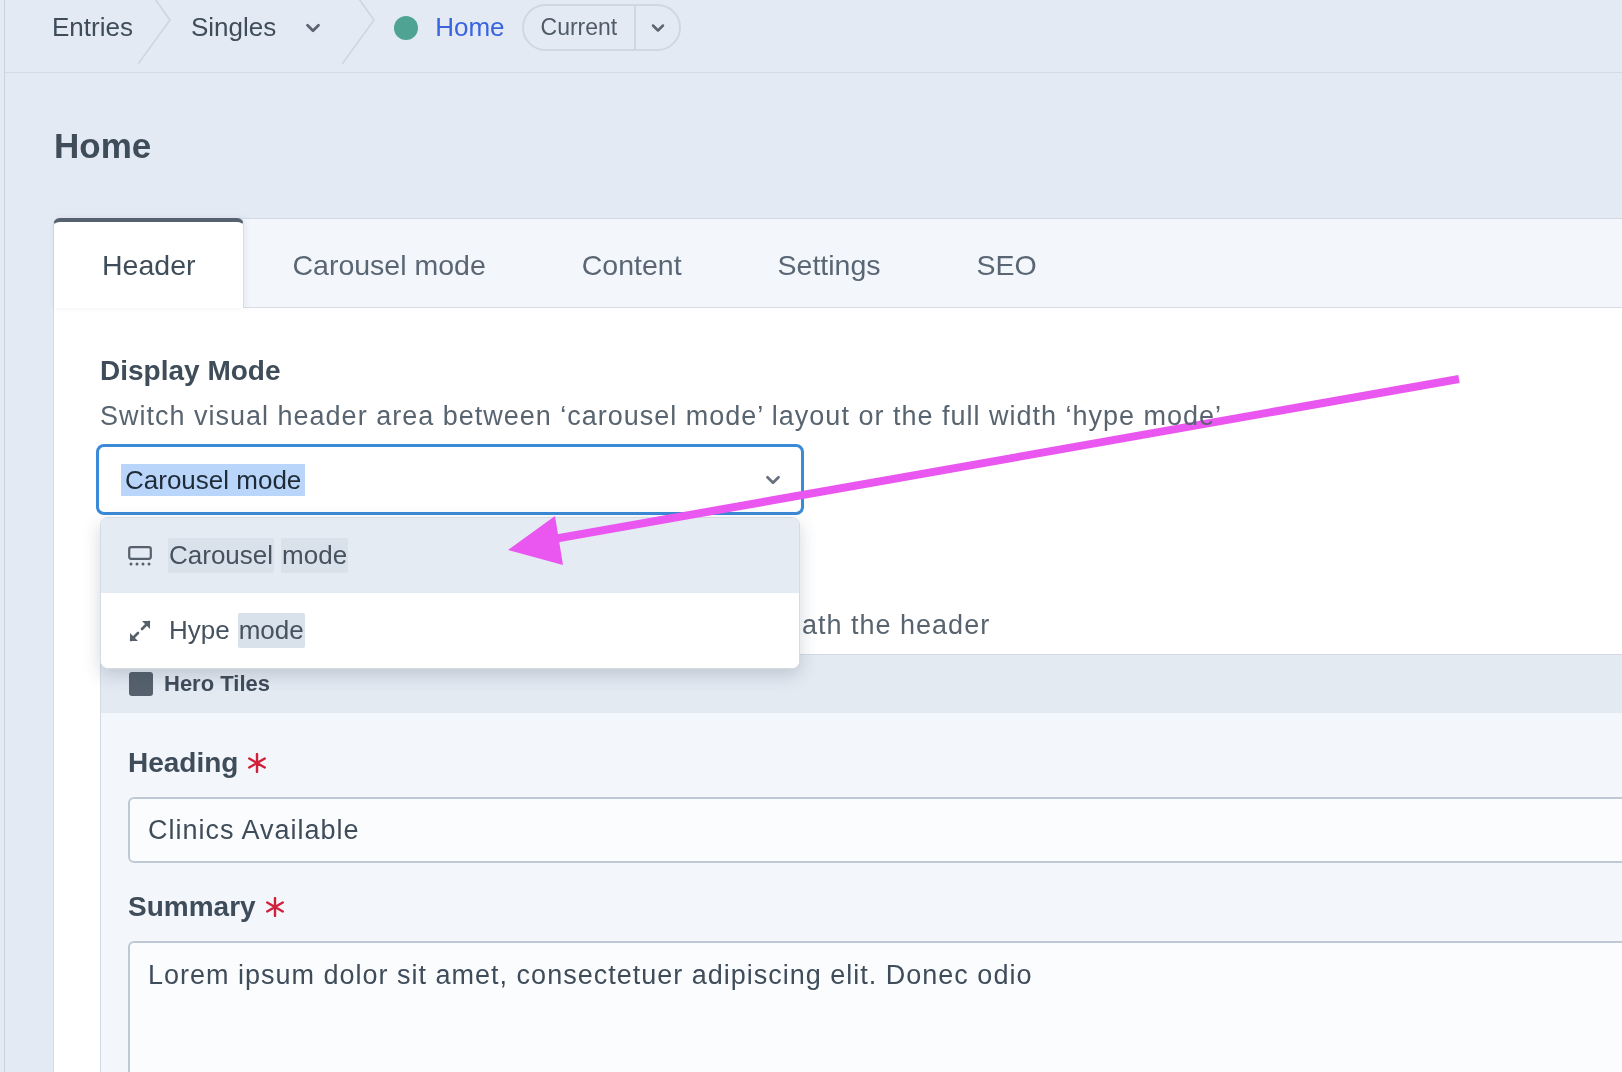 The height and width of the screenshot is (1072, 1622). What do you see at coordinates (140, 630) in the screenshot?
I see `expand-arrows-icon` at bounding box center [140, 630].